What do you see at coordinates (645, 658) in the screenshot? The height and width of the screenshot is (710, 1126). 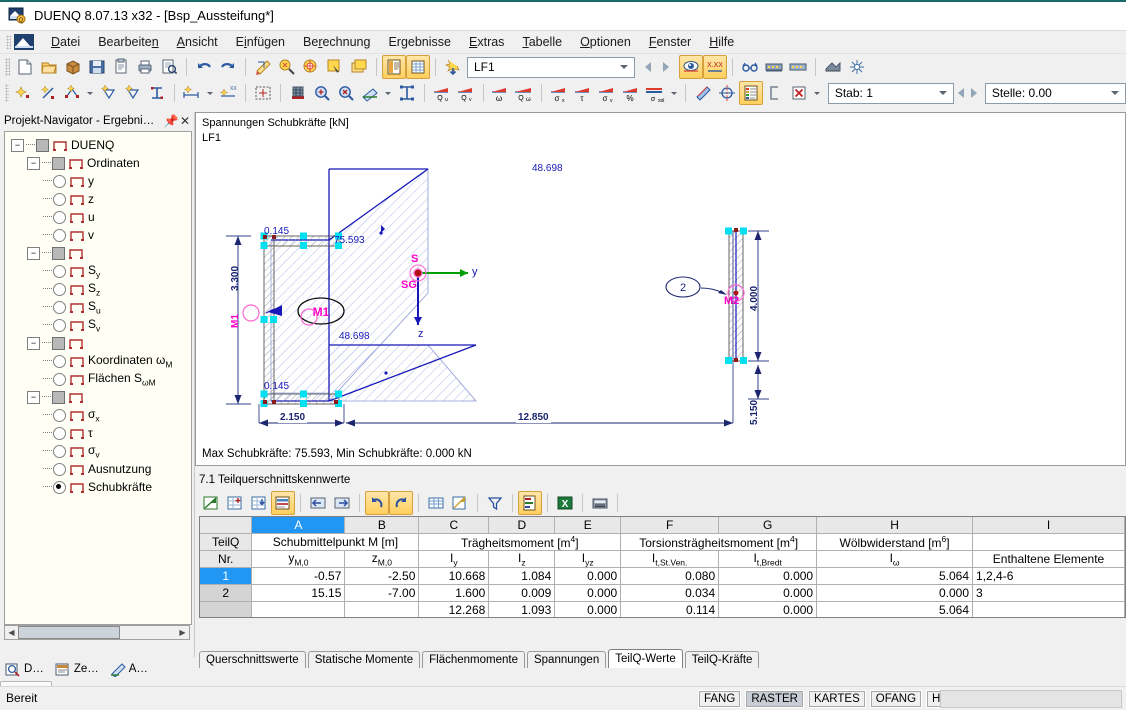 I see `tab-teilq-werte: TeilQ-Werte` at bounding box center [645, 658].